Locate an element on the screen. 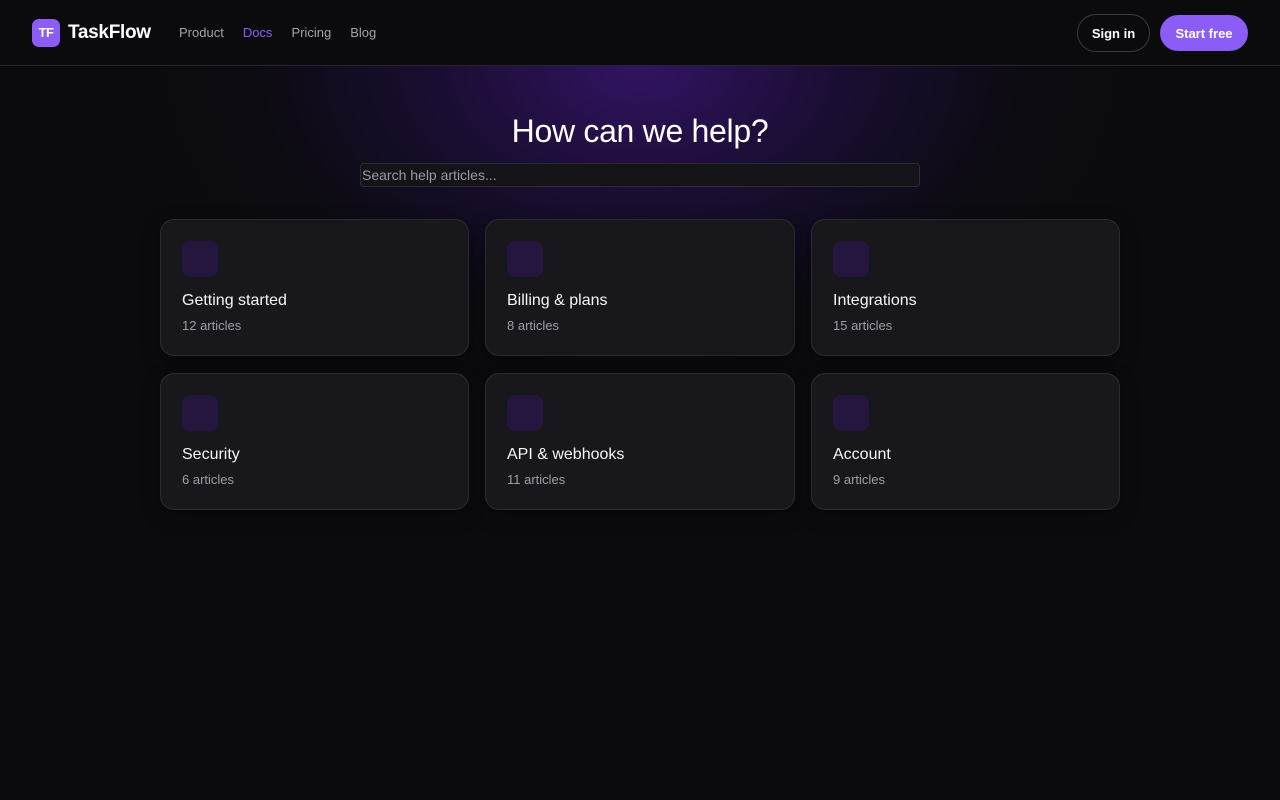 The height and width of the screenshot is (800, 1280). nav-item-docs: Docs is located at coordinates (258, 33).